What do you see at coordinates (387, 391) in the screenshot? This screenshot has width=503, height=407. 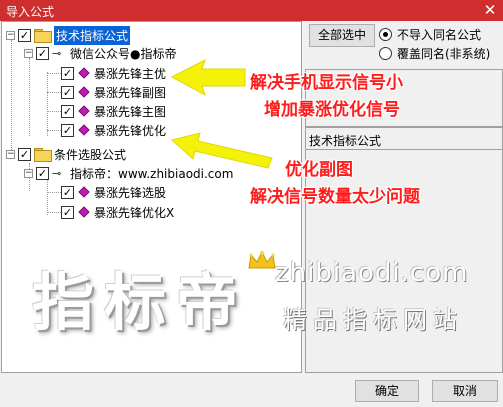 I see `ok-button: 确定` at bounding box center [387, 391].